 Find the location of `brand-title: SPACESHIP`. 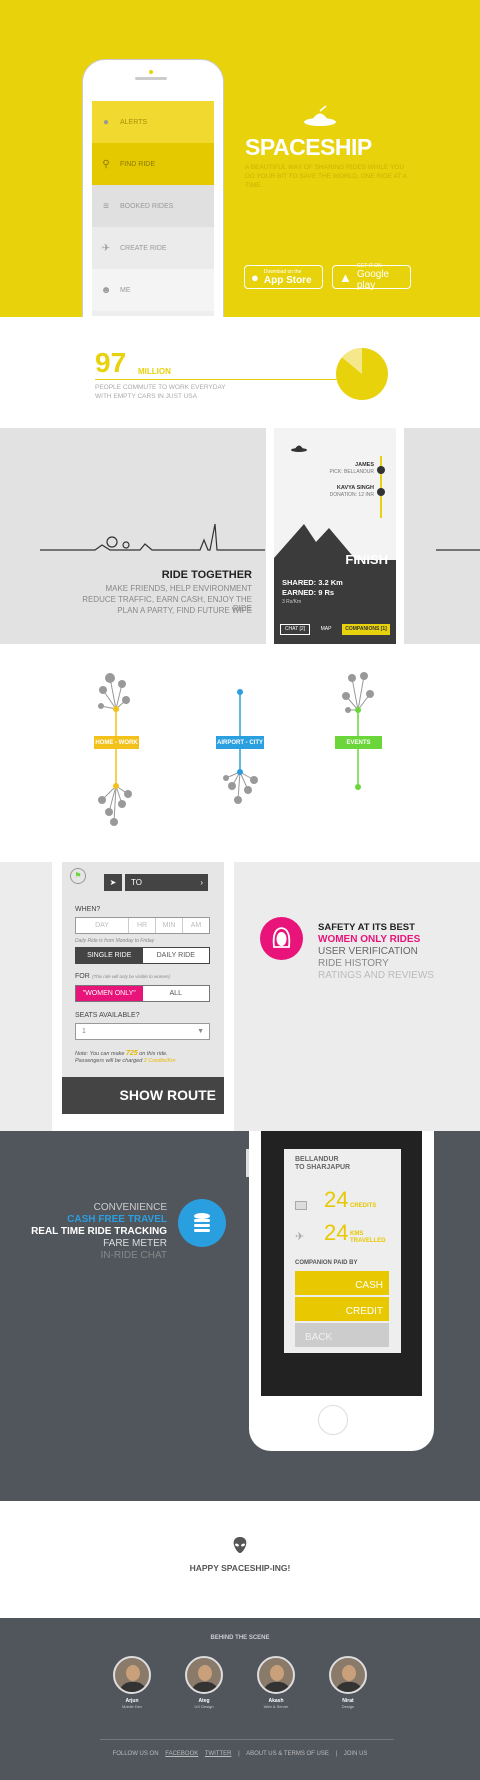

brand-title: SPACESHIP is located at coordinates (308, 147).